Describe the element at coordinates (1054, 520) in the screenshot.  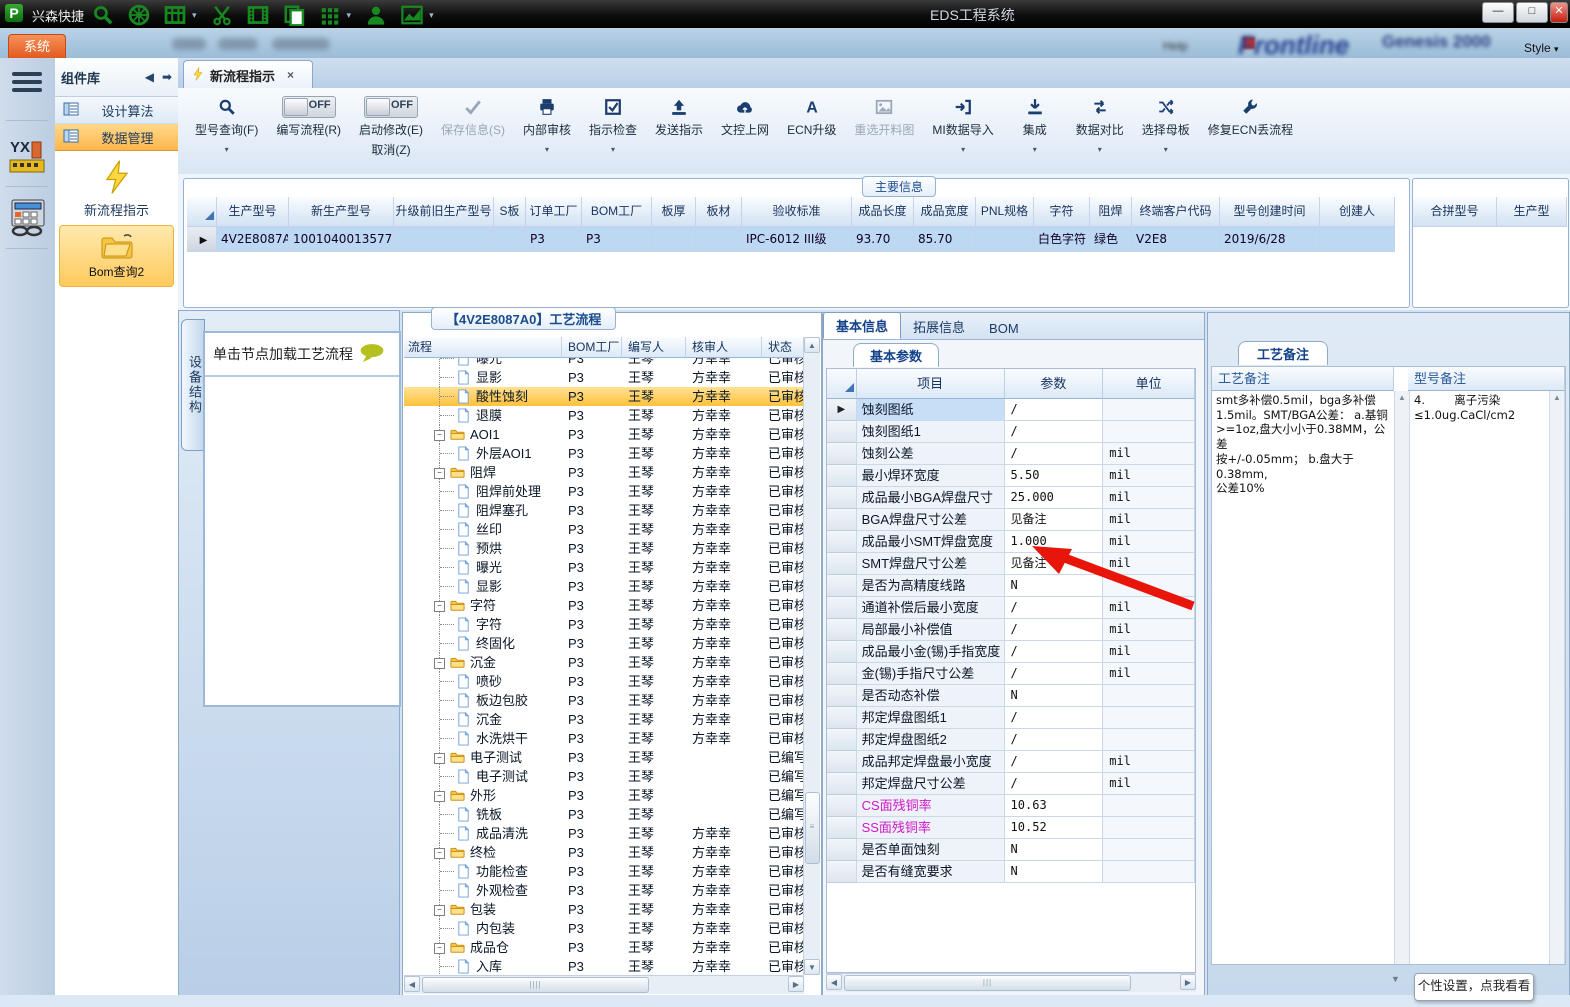
I see `param-value-cell: 见备注` at that location.